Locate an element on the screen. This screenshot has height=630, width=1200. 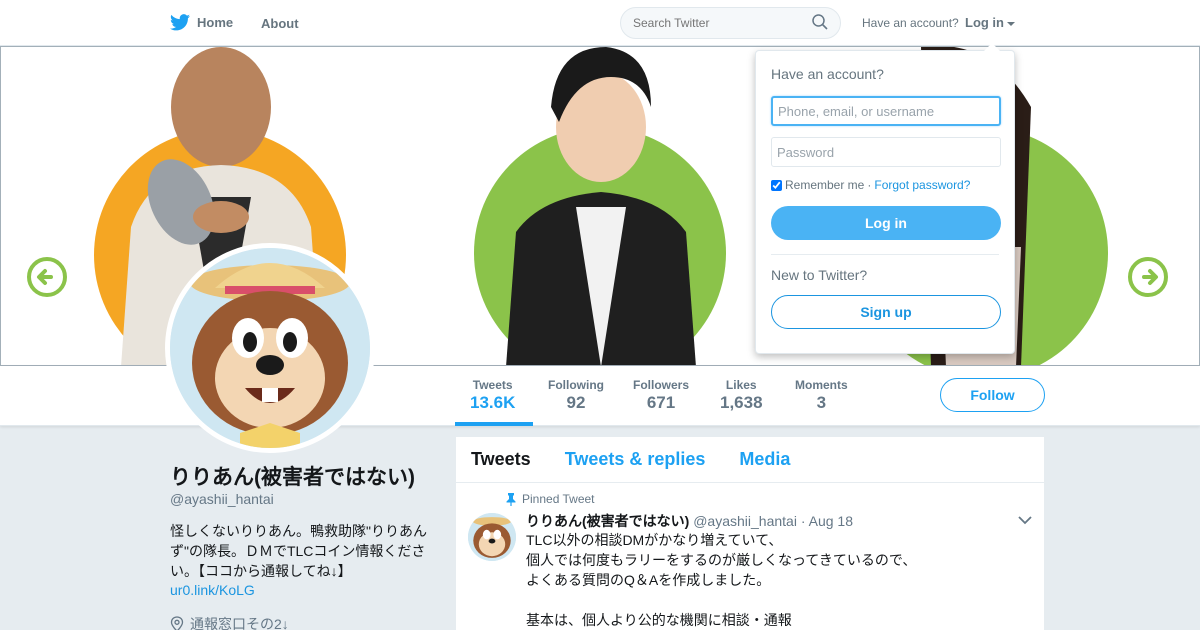
nav-home: Home is located at coordinates (201, 22).